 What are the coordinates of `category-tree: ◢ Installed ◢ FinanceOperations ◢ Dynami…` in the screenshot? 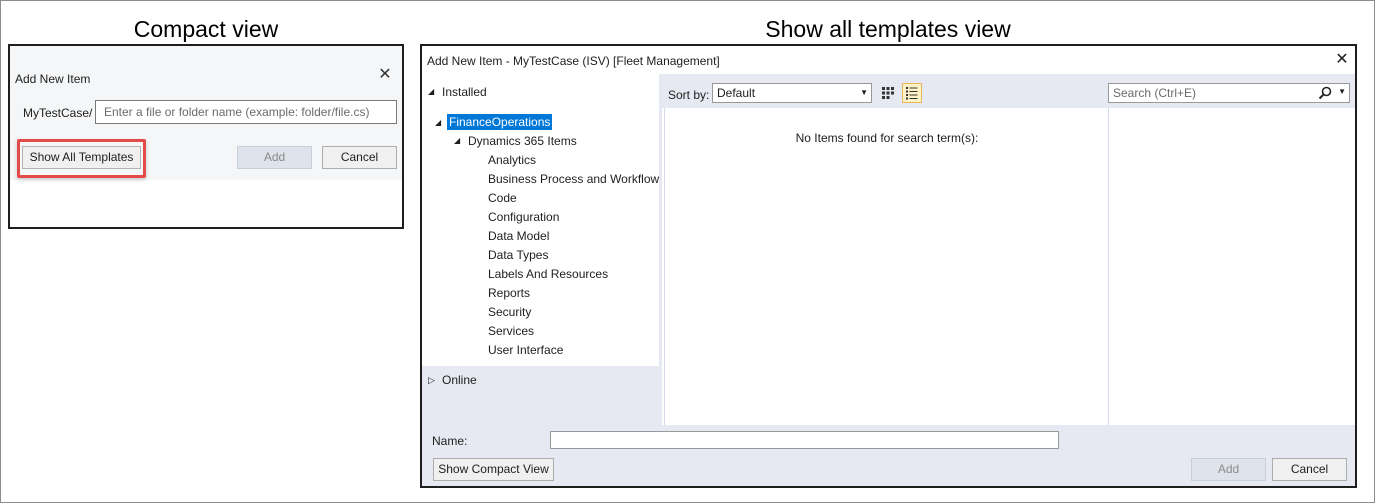 It's located at (540, 220).